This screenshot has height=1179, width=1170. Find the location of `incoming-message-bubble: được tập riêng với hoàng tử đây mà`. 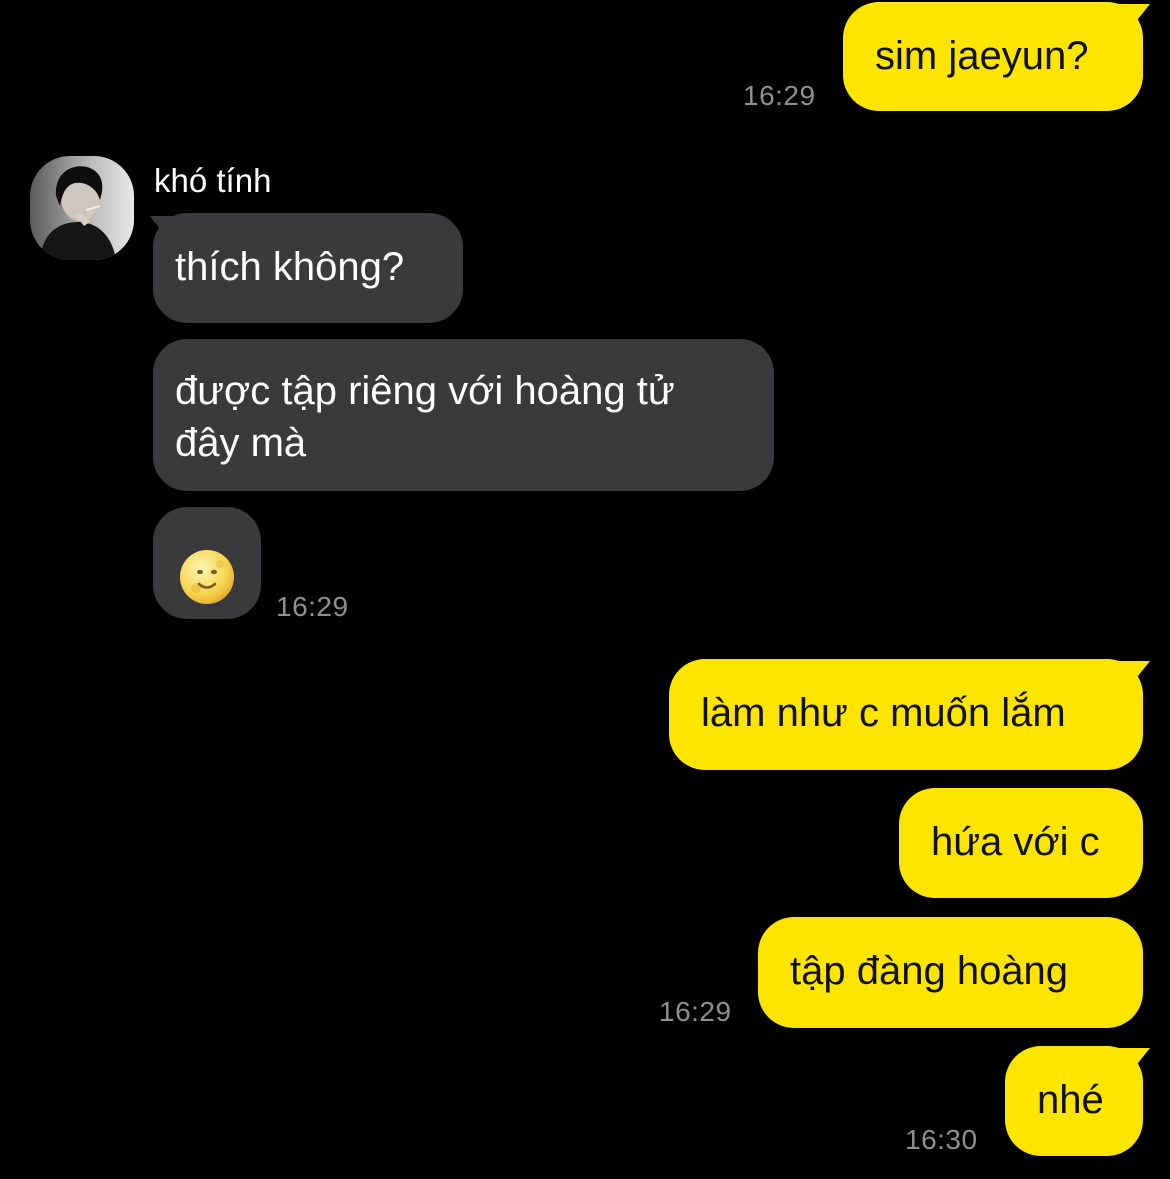

incoming-message-bubble: được tập riêng với hoàng tử đây mà is located at coordinates (463, 415).